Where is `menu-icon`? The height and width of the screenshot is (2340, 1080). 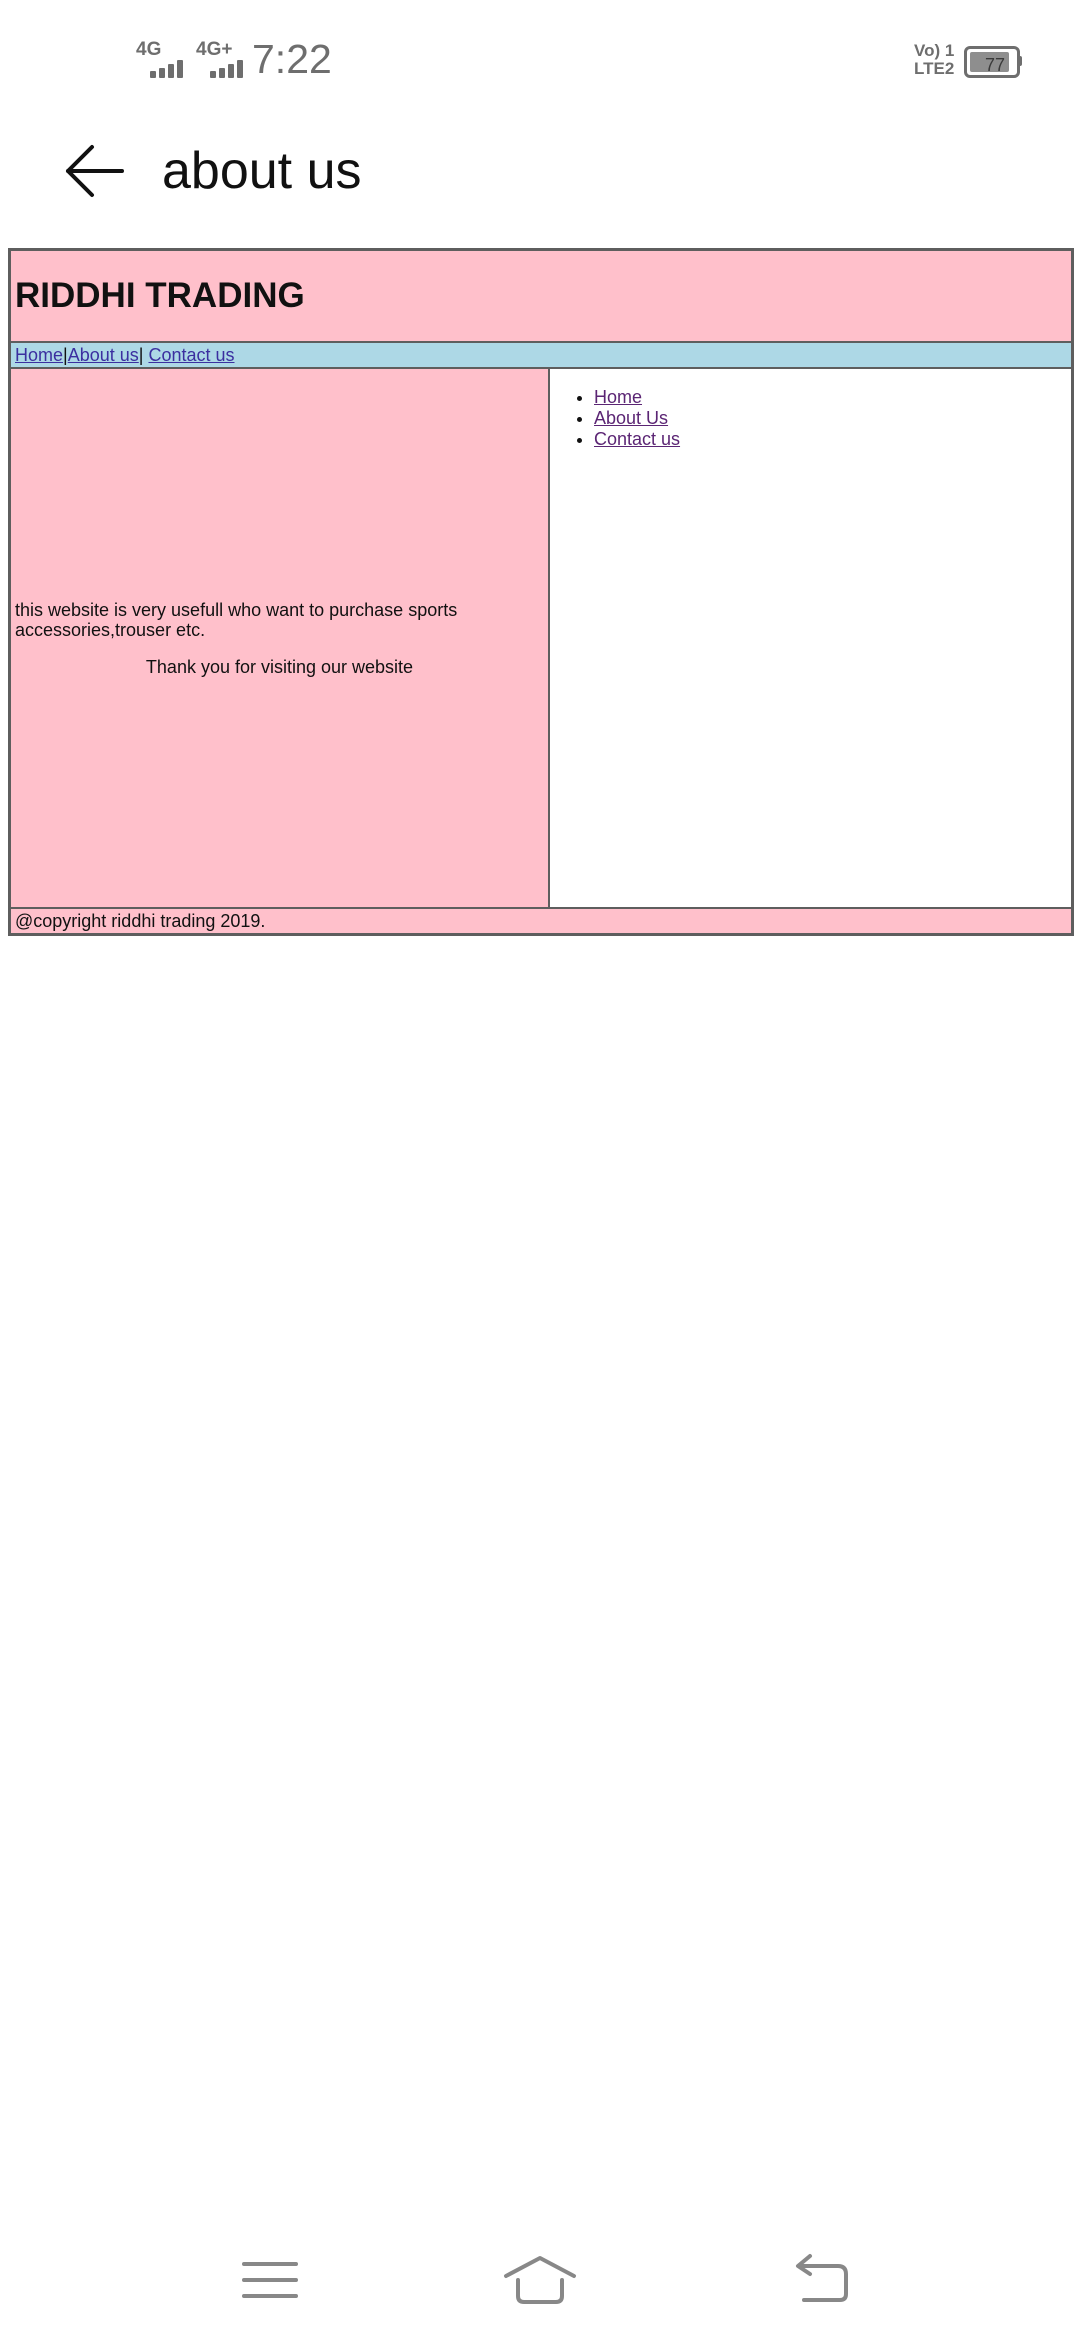
menu-icon is located at coordinates (270, 2280).